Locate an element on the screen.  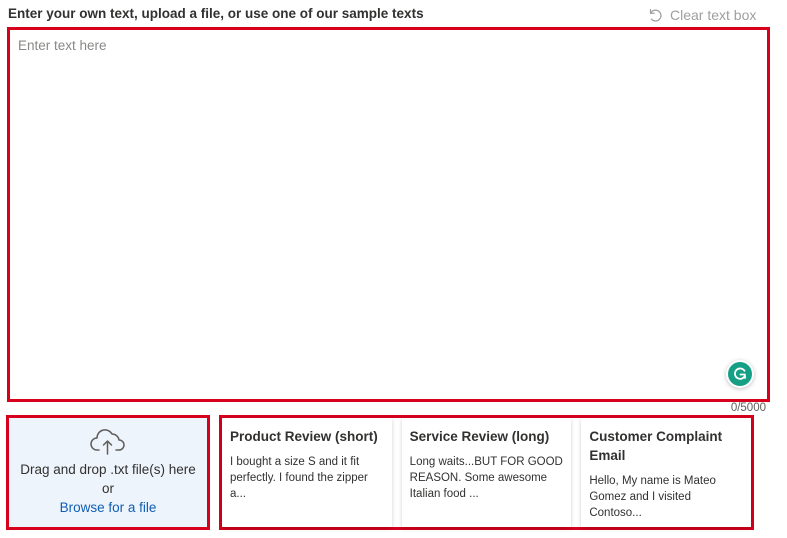
sample-title: Service Review (long) is located at coordinates (479, 436).